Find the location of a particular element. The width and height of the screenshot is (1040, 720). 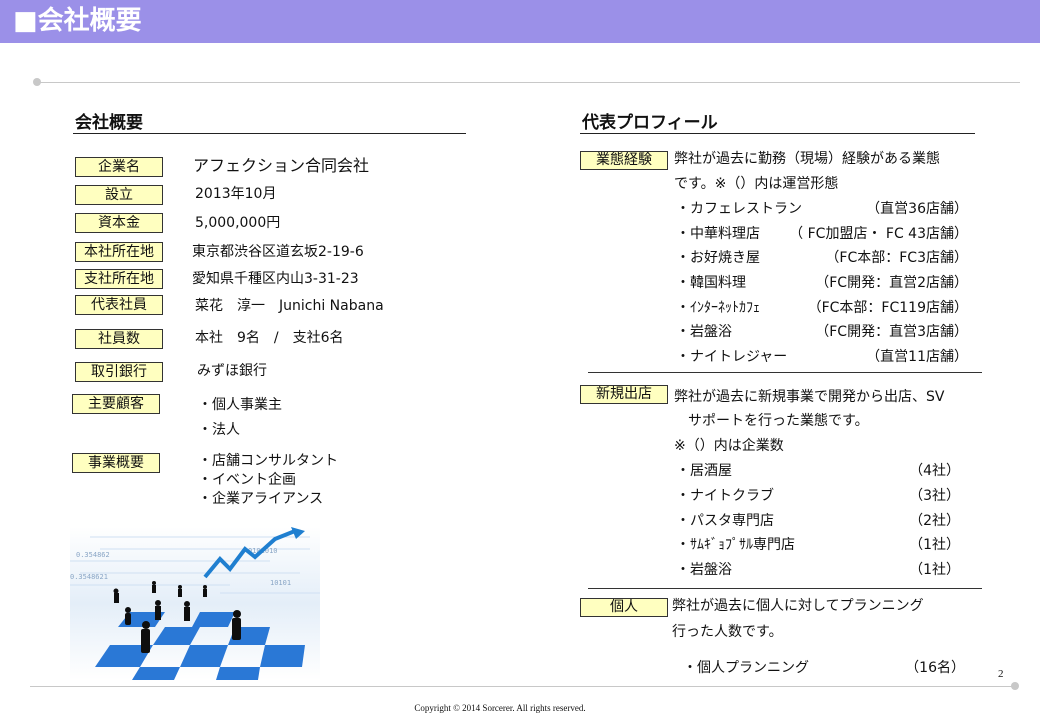

company-heading-underline is located at coordinates (269, 133).